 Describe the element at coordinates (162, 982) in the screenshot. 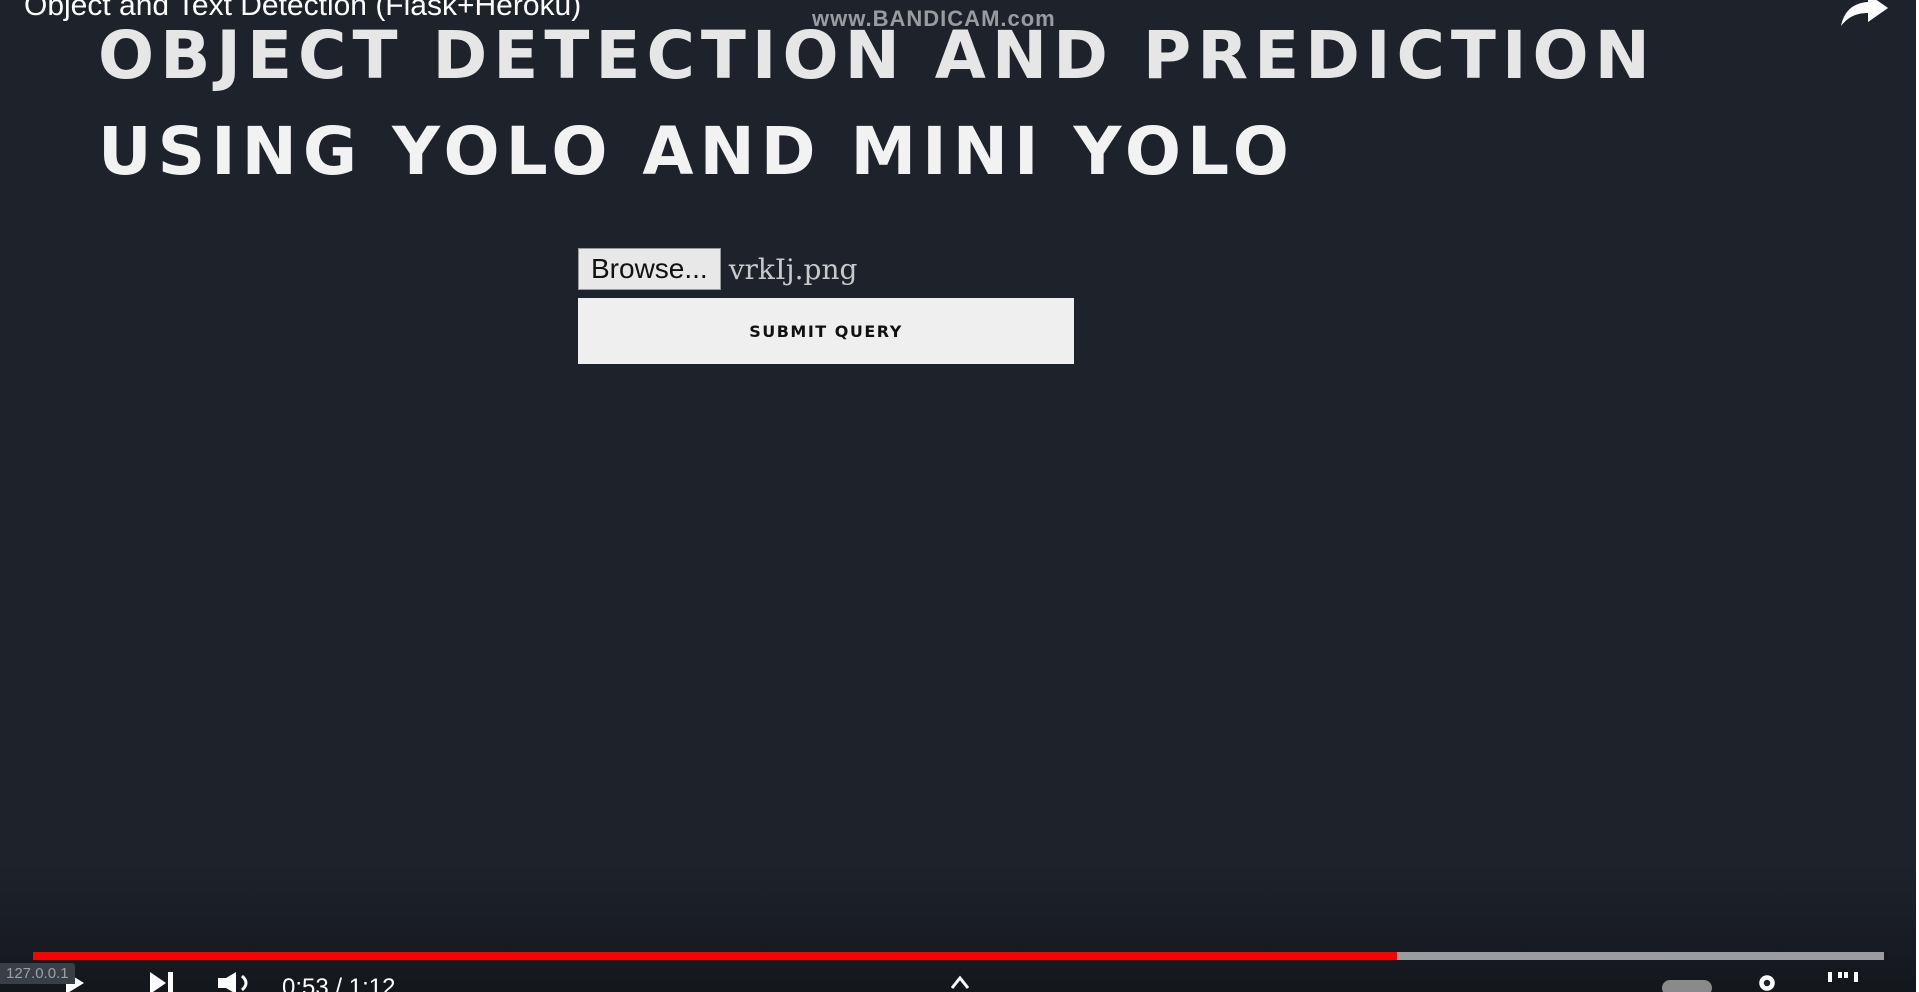

I see `next-icon` at that location.